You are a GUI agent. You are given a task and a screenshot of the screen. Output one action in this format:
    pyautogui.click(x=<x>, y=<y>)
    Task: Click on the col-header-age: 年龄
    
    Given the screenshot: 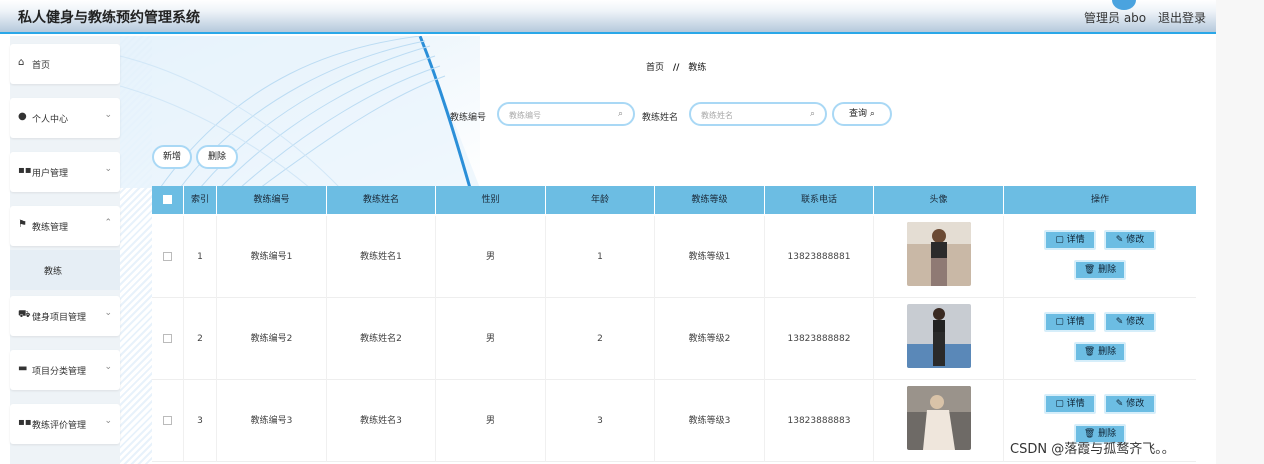 What is the action you would take?
    pyautogui.click(x=600, y=200)
    